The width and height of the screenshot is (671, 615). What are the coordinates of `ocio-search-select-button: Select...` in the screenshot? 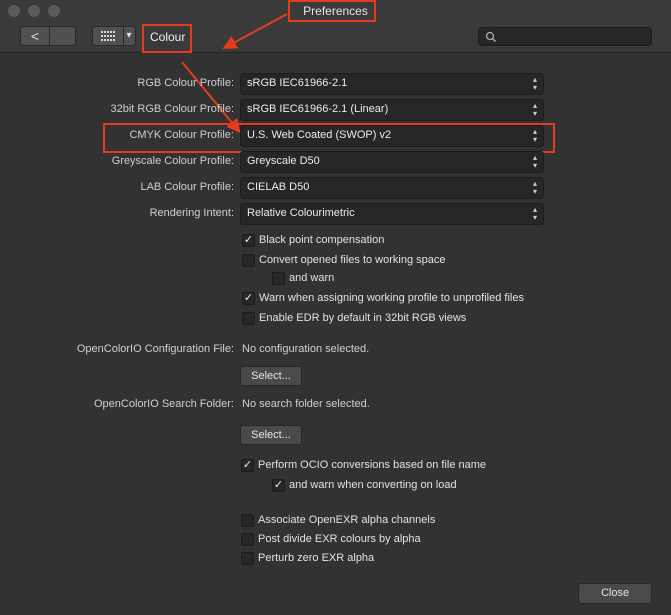 It's located at (271, 435).